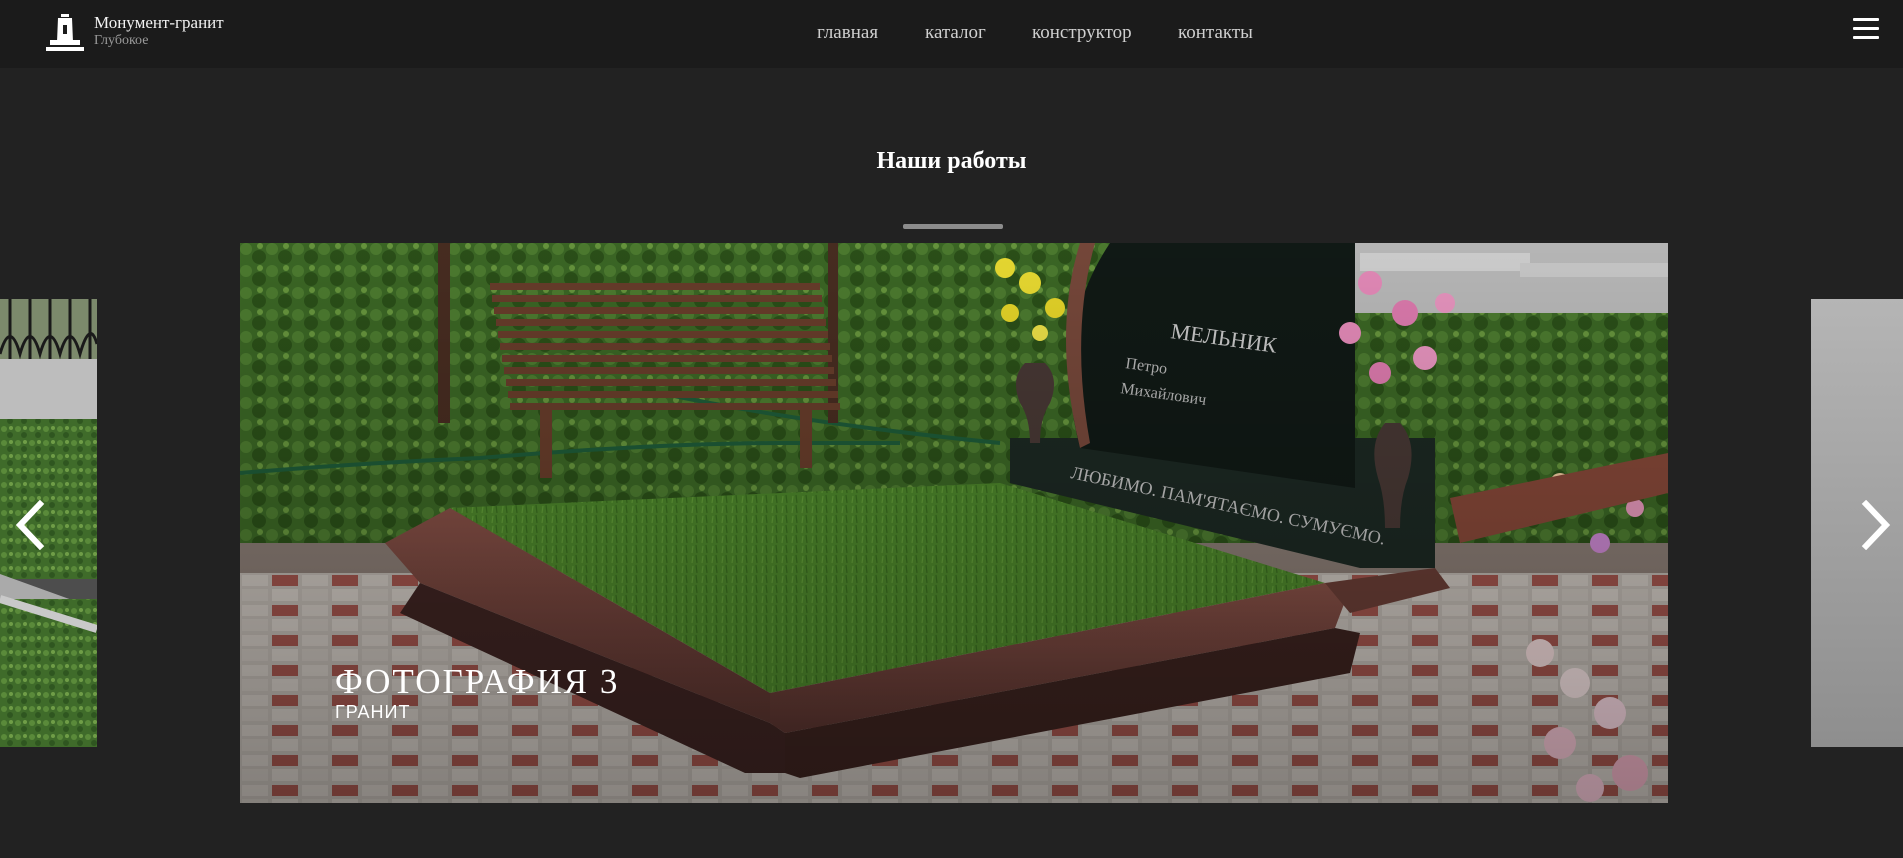  What do you see at coordinates (951, 161) in the screenshot?
I see `section-title: Наши работы` at bounding box center [951, 161].